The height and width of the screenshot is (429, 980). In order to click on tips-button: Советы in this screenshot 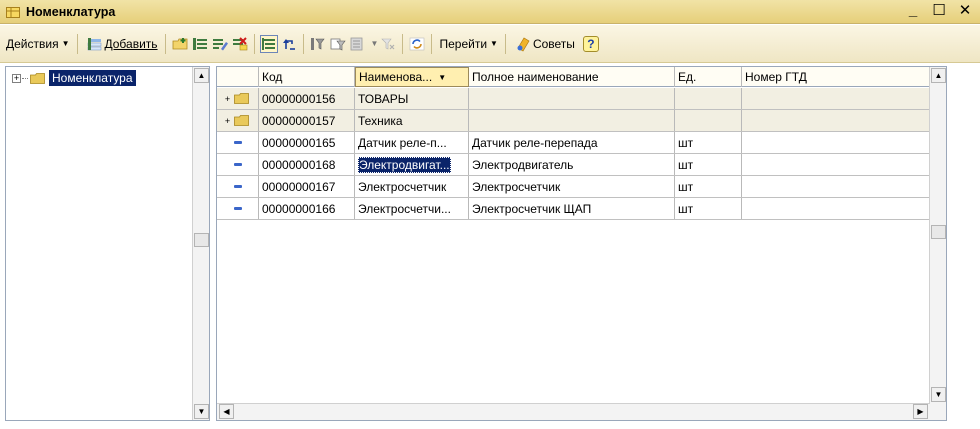, I will do `click(544, 44)`.